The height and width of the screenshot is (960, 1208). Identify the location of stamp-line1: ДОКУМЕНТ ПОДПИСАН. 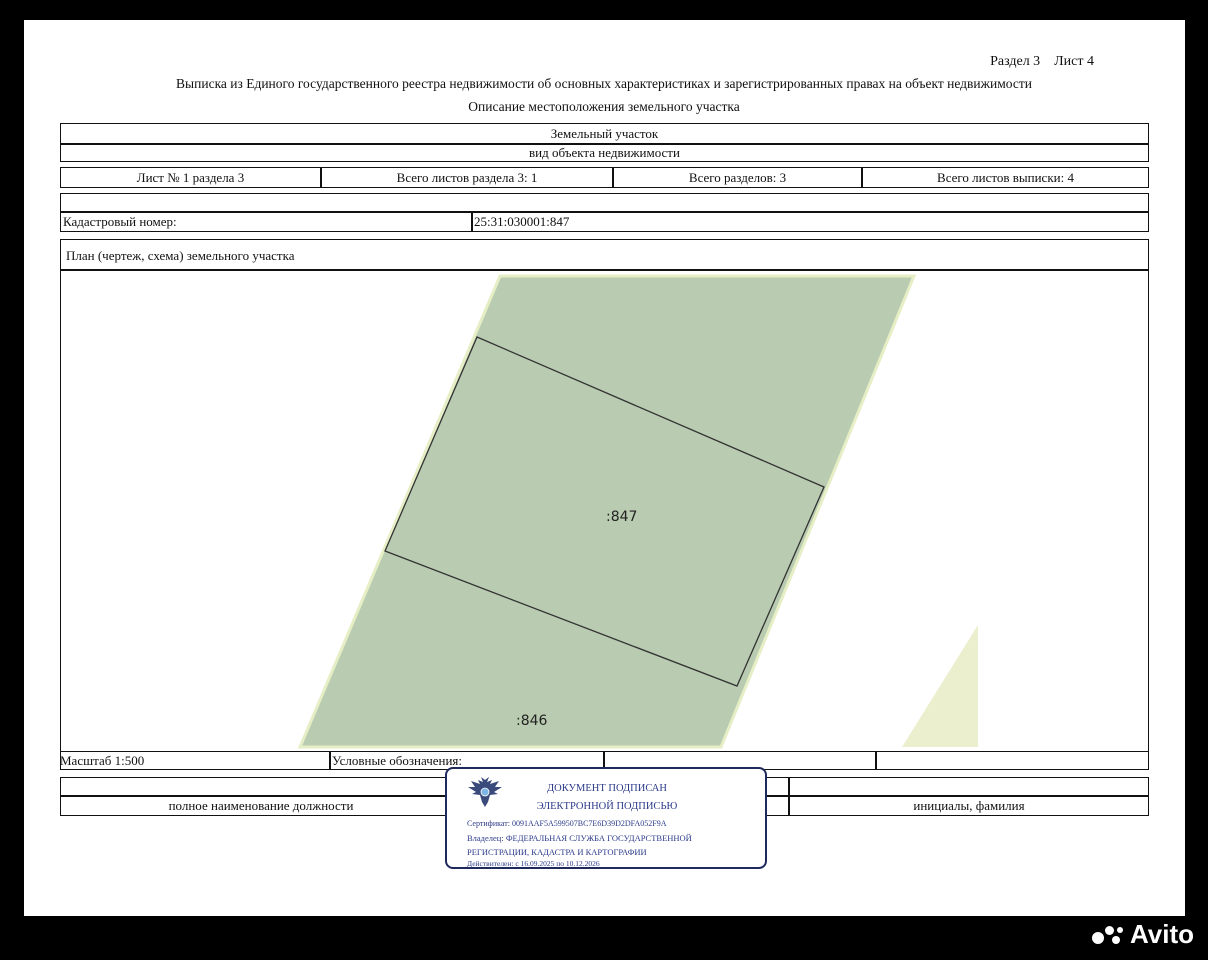
(607, 788).